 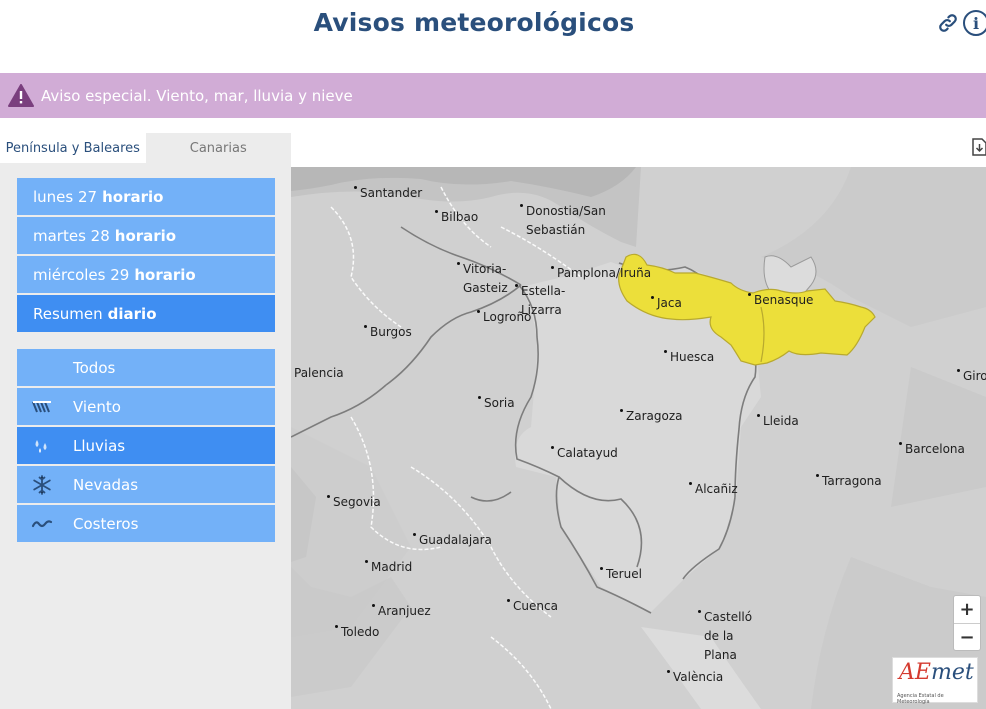 I want to click on tab-peninsula: Península y Baleares, so click(x=73, y=148).